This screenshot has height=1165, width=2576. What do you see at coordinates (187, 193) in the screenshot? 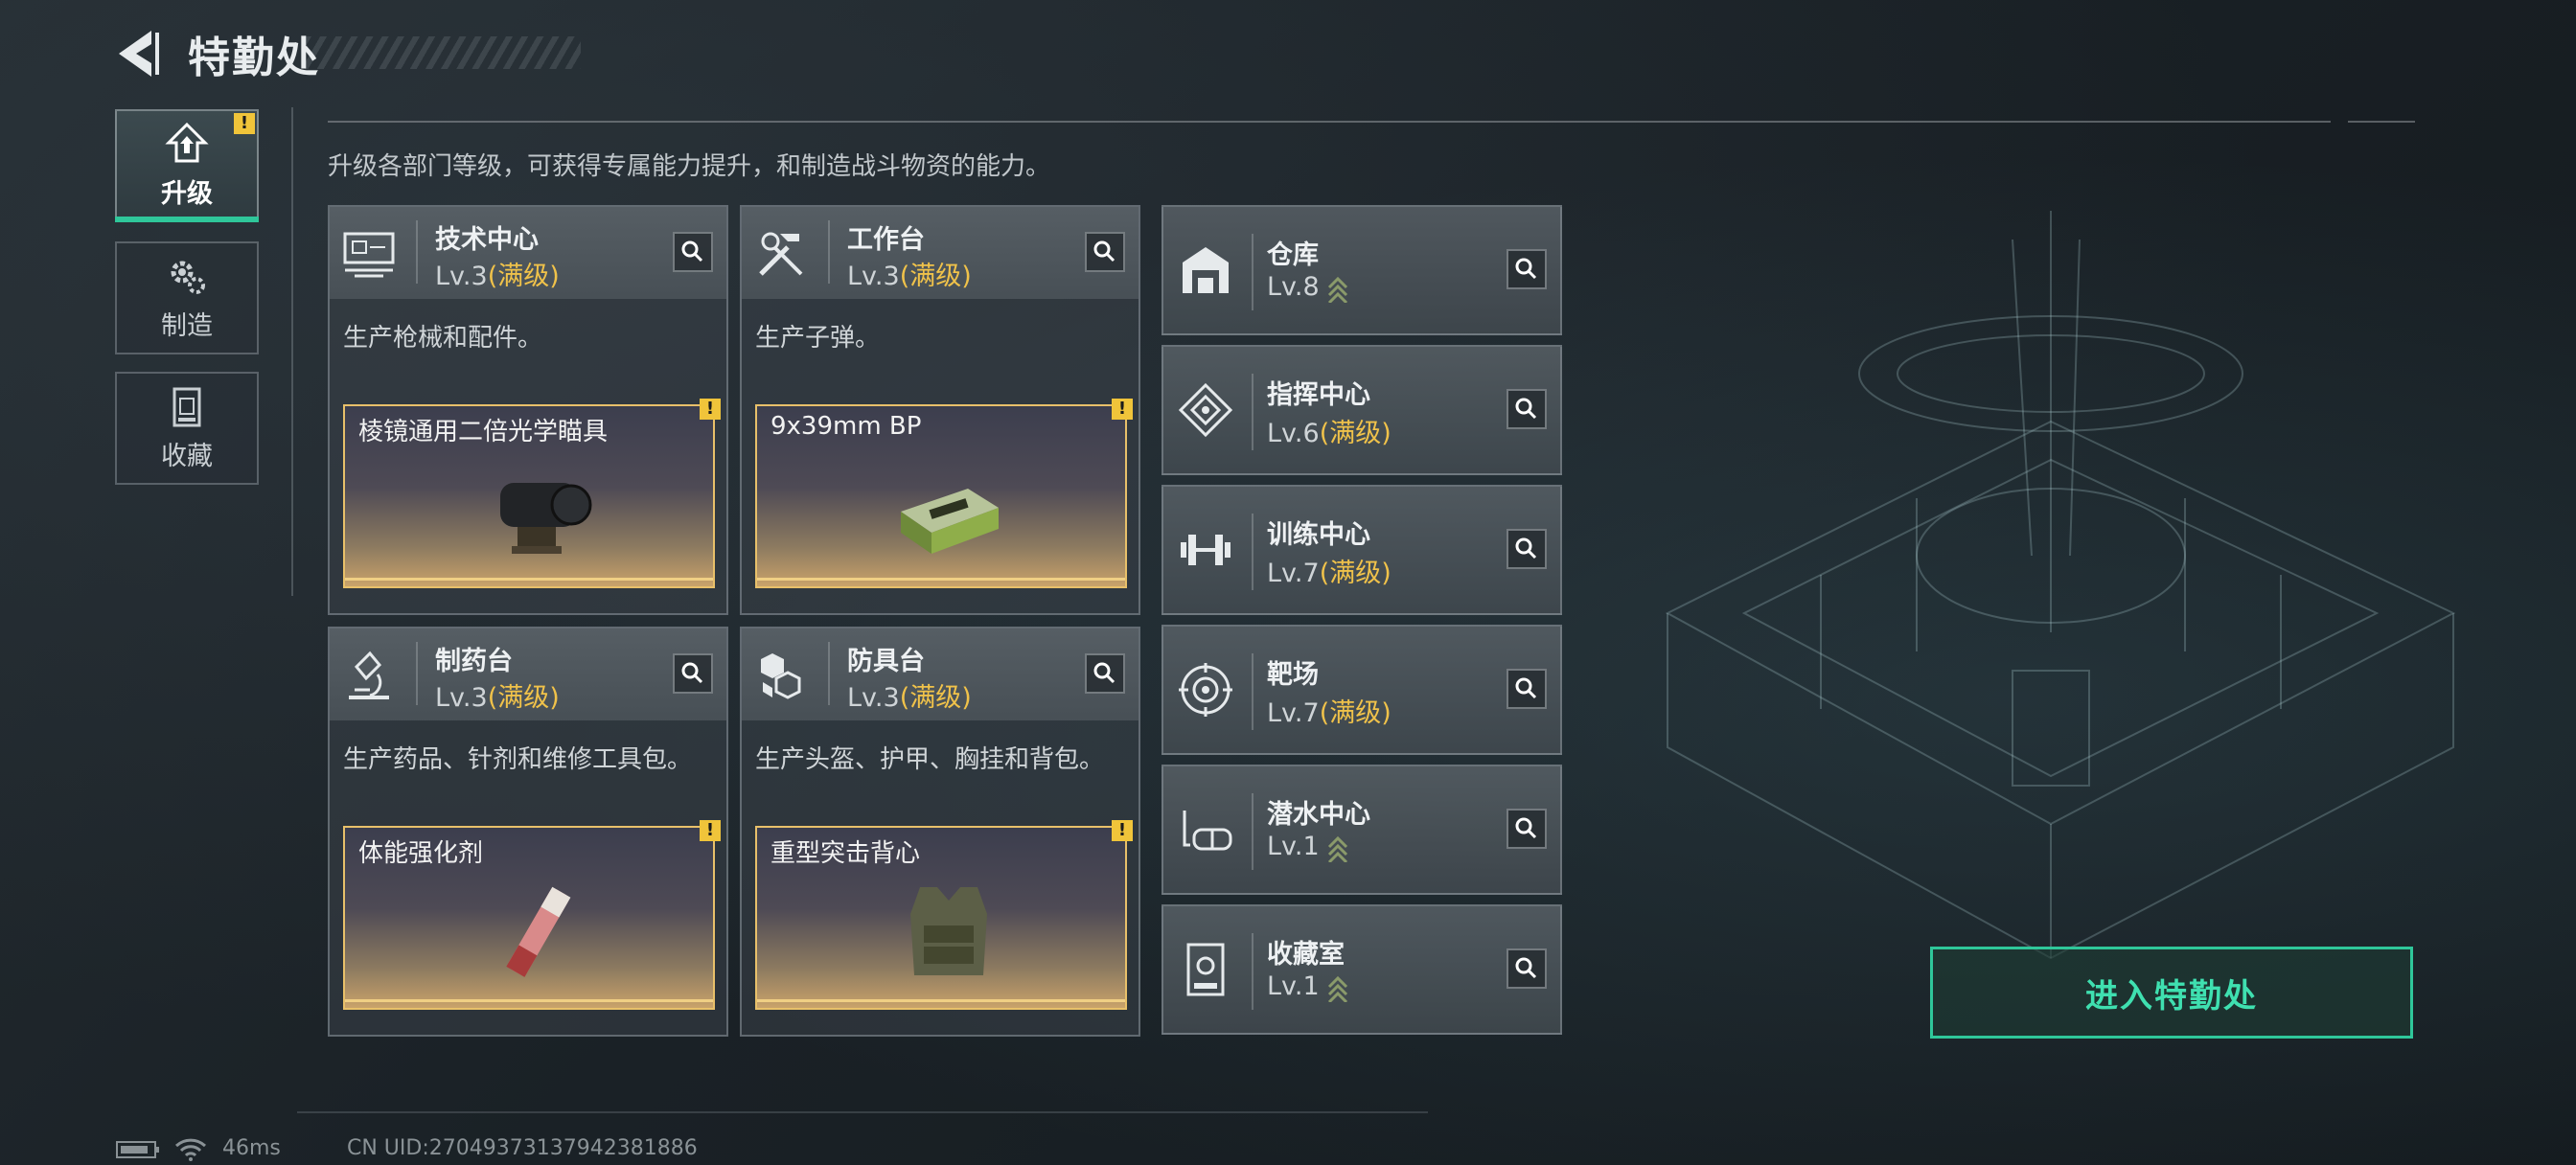
I see `nav-label: 升级` at bounding box center [187, 193].